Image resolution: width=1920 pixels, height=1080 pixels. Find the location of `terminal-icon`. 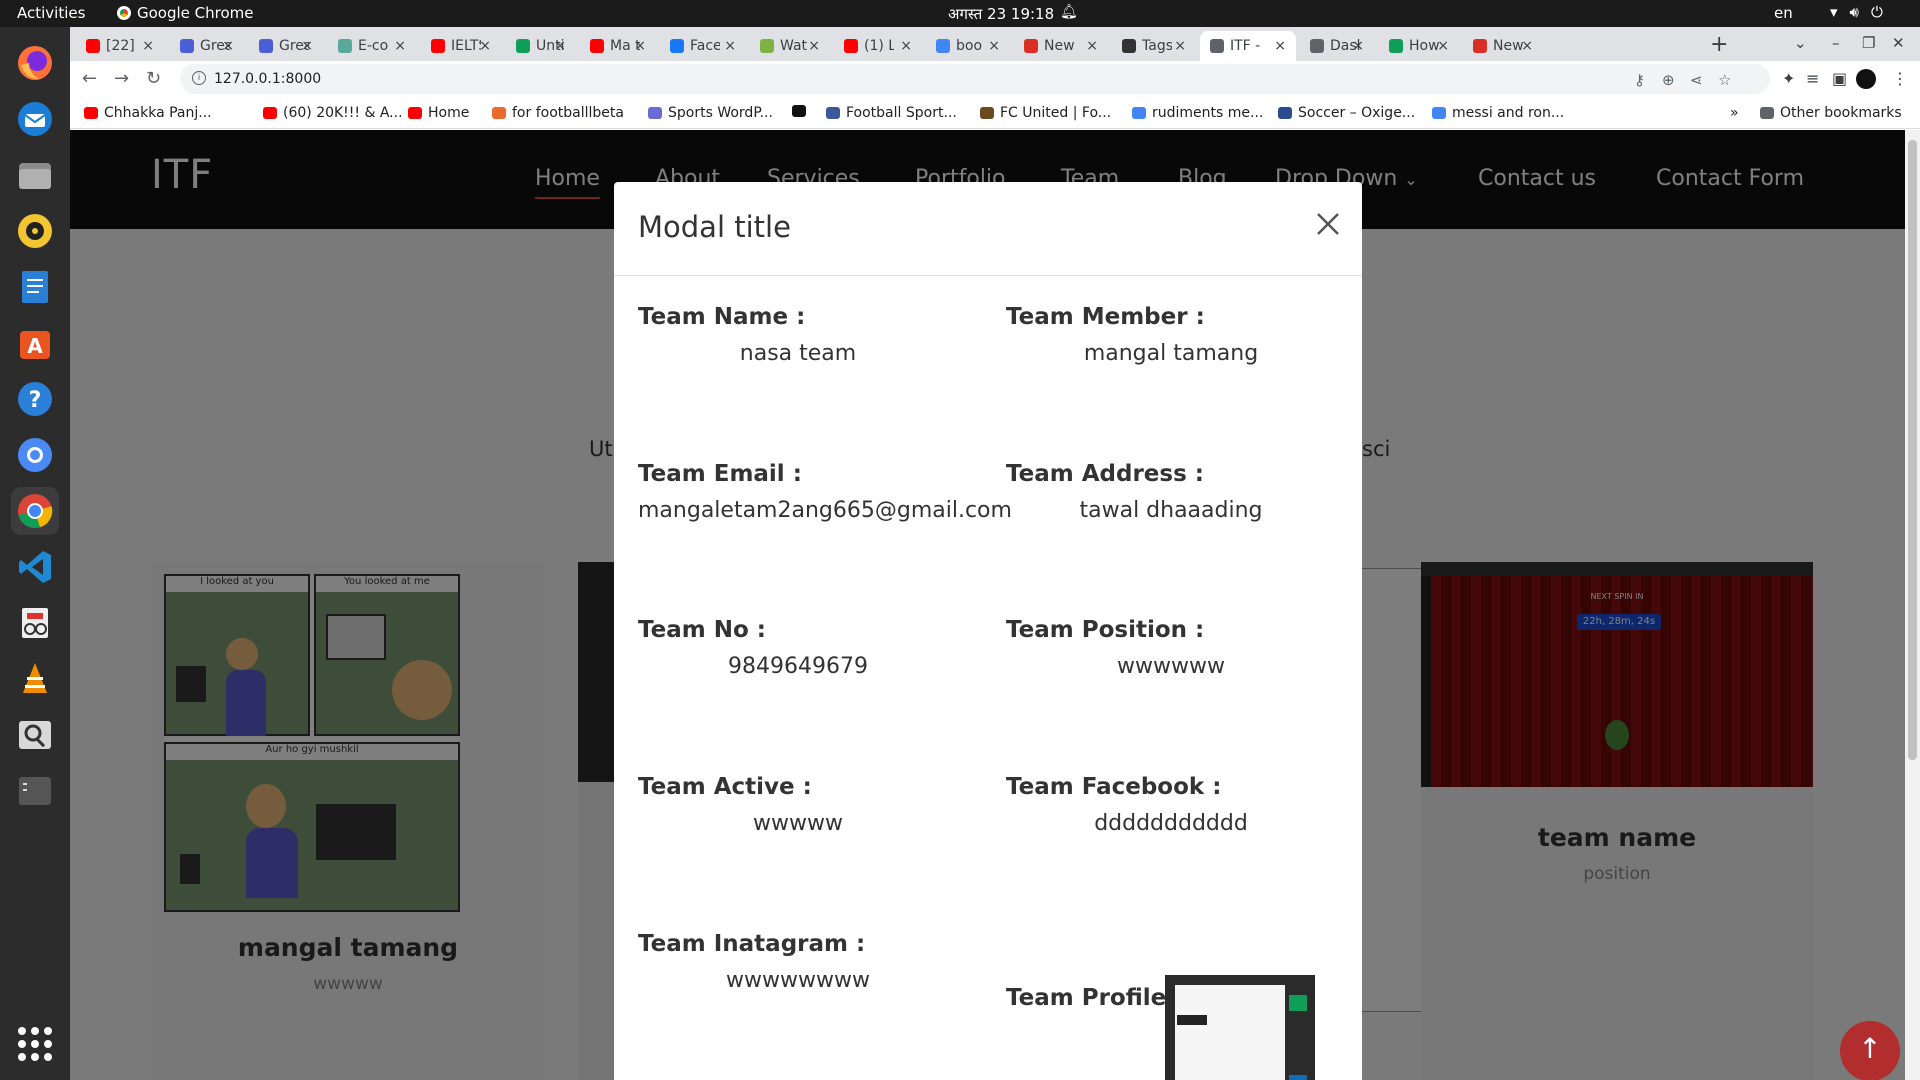

terminal-icon is located at coordinates (35, 791).